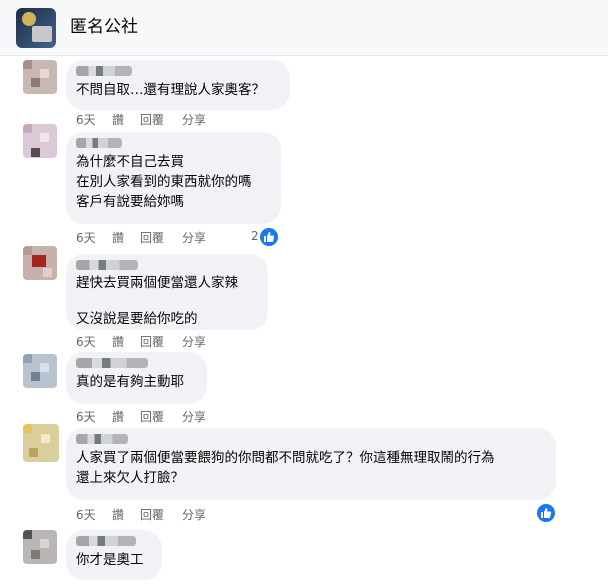 This screenshot has height=587, width=608. I want to click on comment-text: 趕快去買兩個便當還人家辣 又沒說是要給你吃的, so click(157, 301).